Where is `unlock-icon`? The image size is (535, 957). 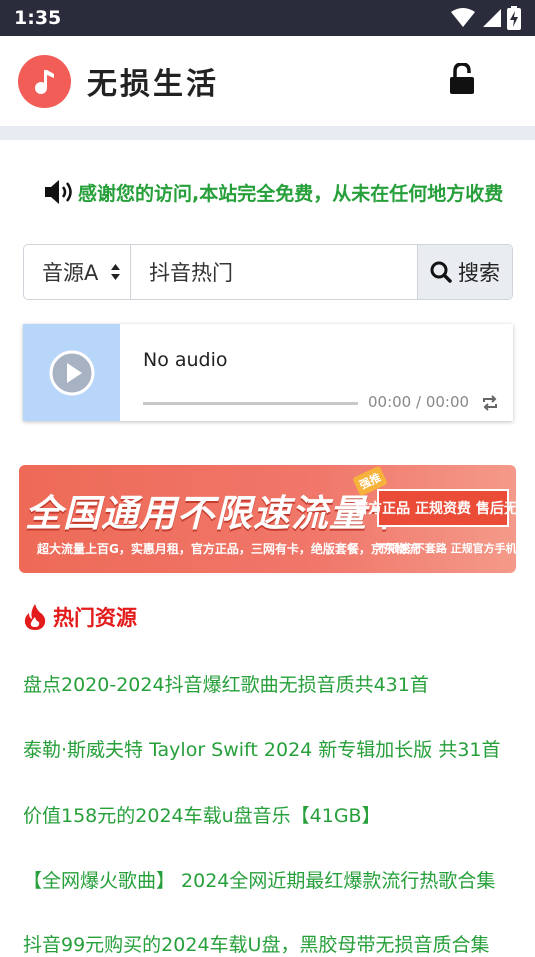
unlock-icon is located at coordinates (462, 80).